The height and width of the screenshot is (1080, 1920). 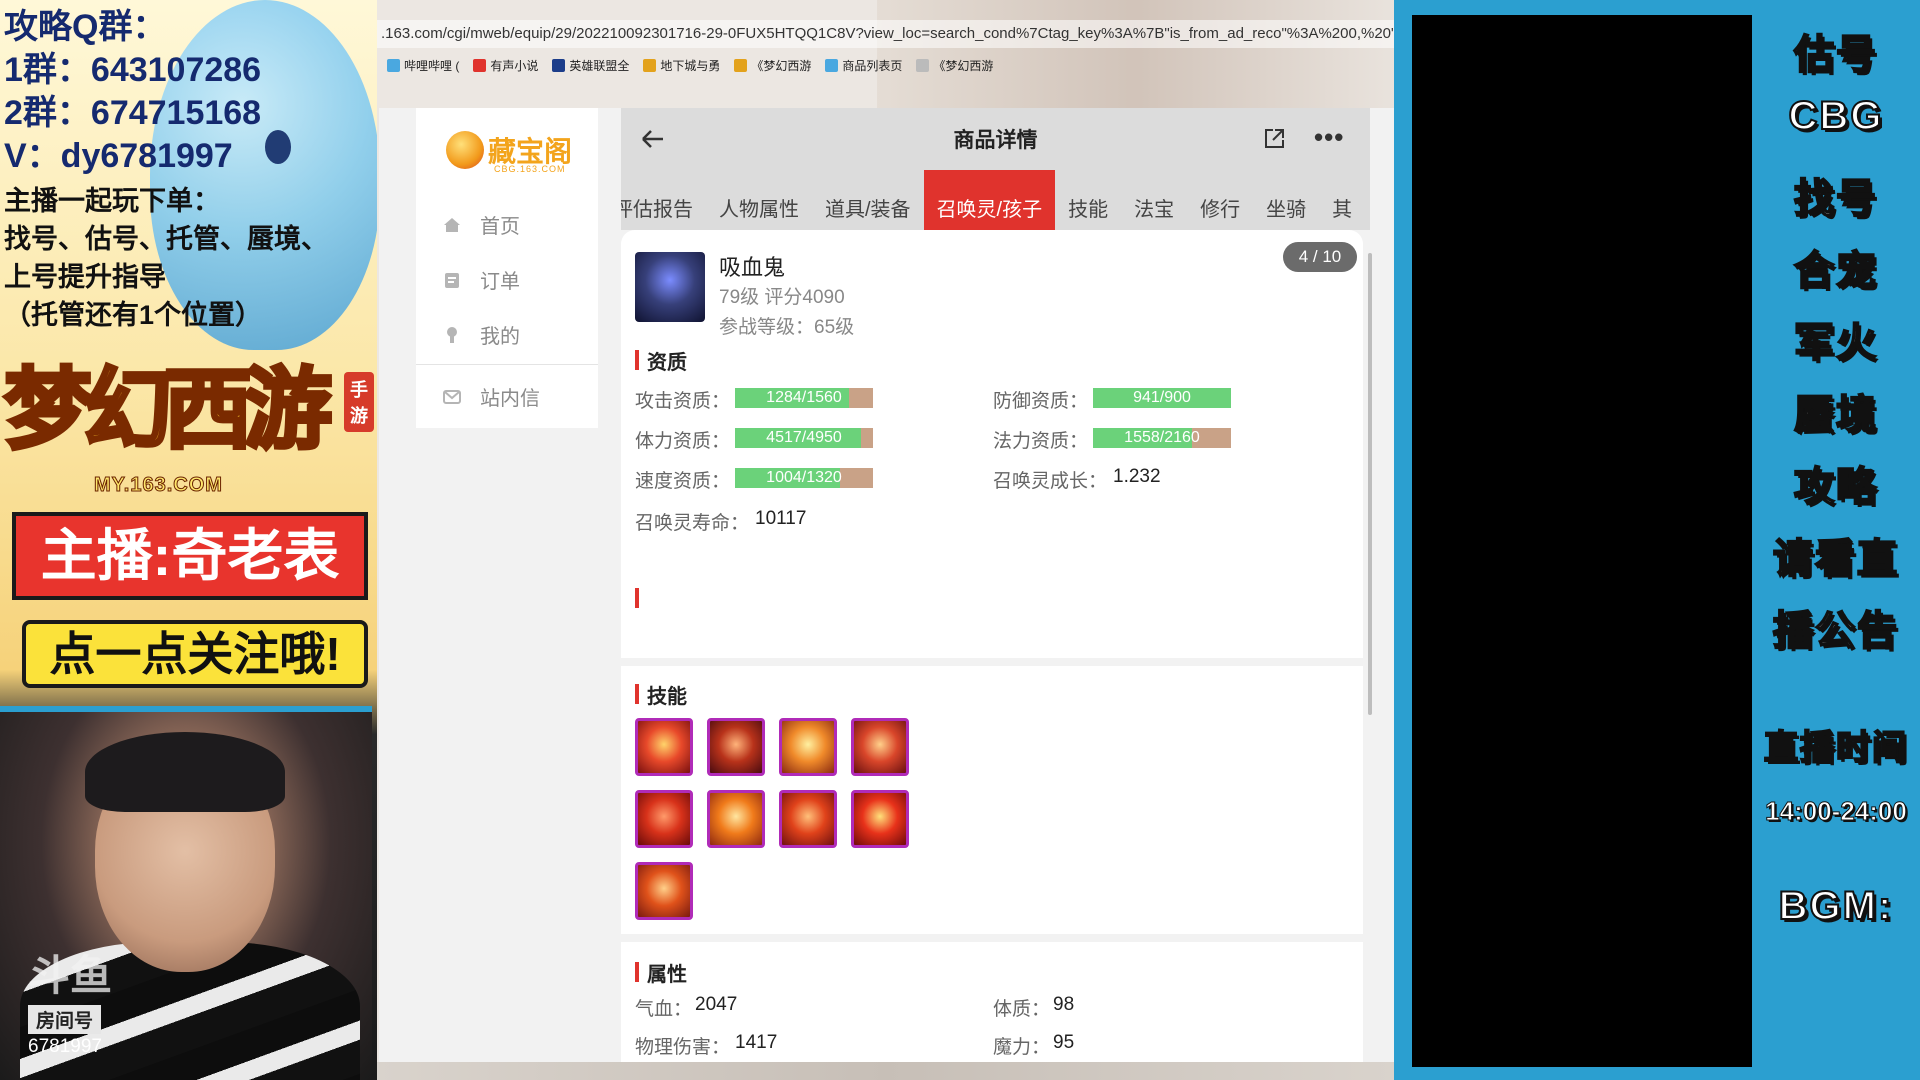 I want to click on bgm-label: BGM:, so click(x=1836, y=906).